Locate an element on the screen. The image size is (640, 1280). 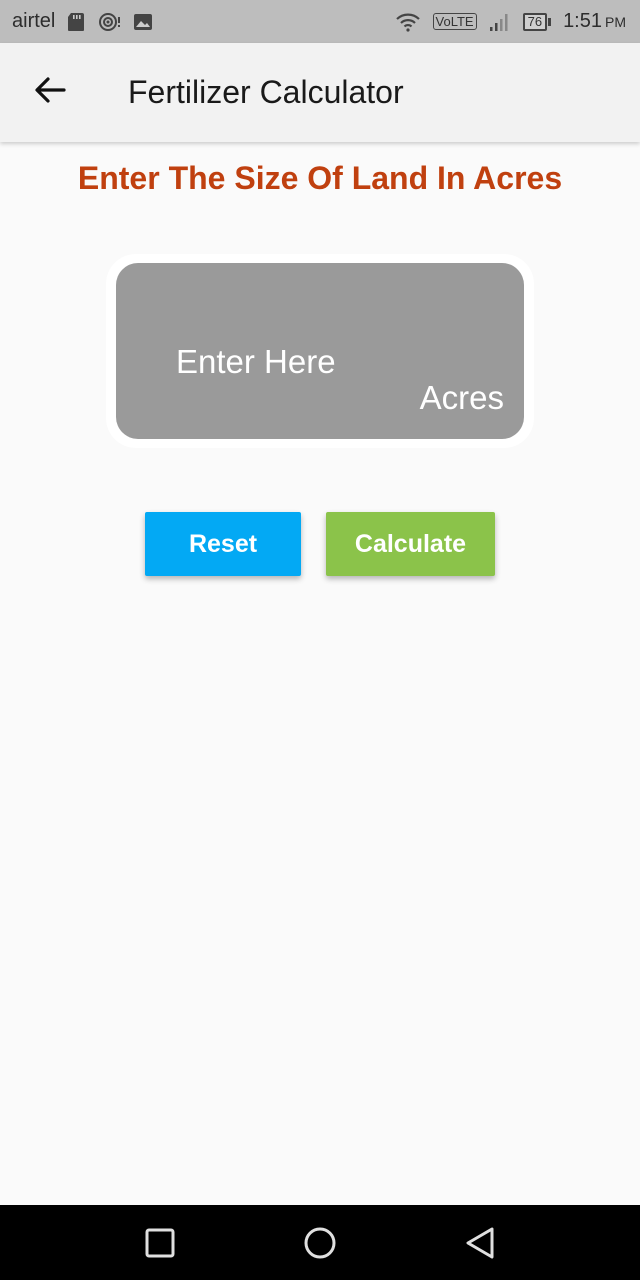
system-nav-bar is located at coordinates (320, 1242).